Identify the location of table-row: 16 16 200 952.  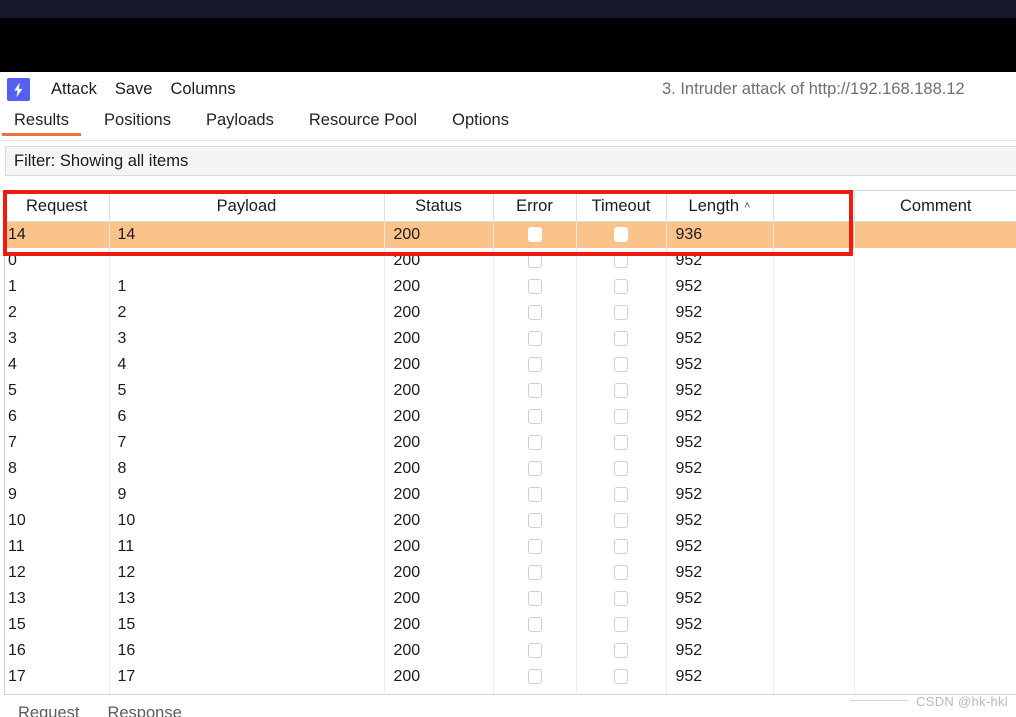
(510, 651).